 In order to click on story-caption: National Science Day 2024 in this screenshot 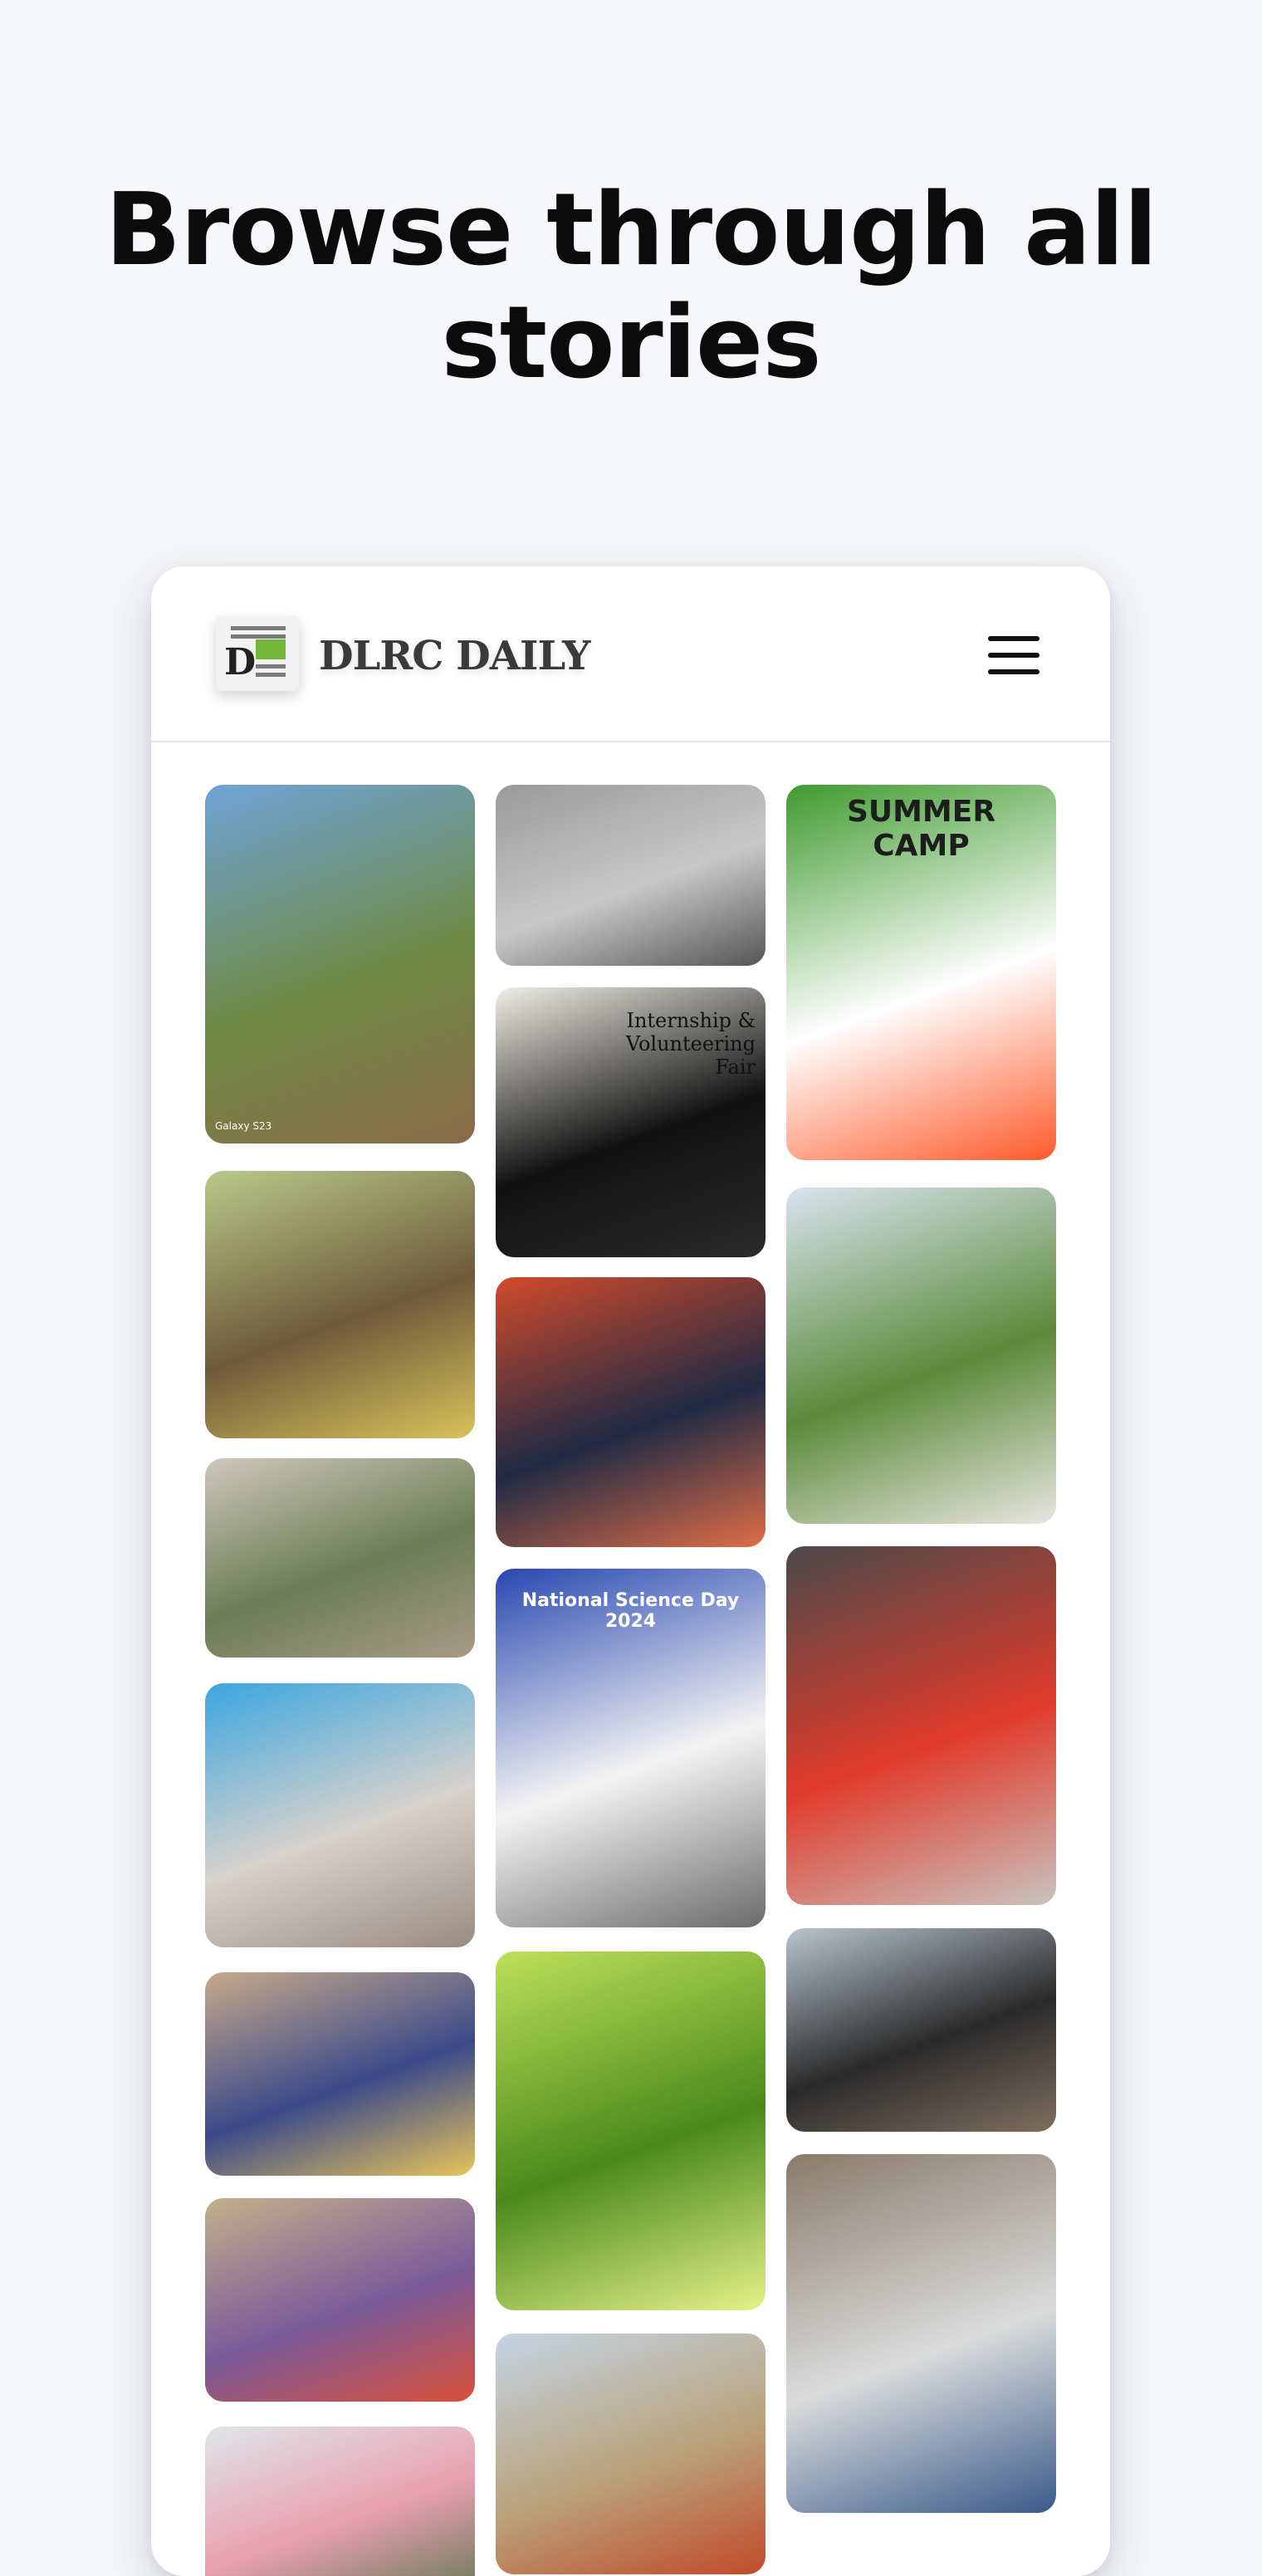, I will do `click(630, 1611)`.